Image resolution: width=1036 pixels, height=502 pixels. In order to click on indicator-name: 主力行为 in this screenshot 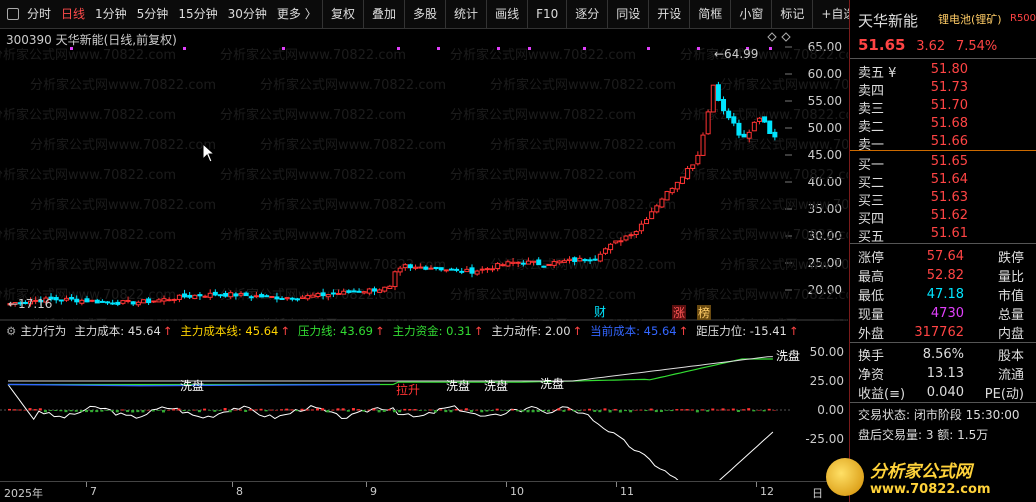, I will do `click(43, 331)`.